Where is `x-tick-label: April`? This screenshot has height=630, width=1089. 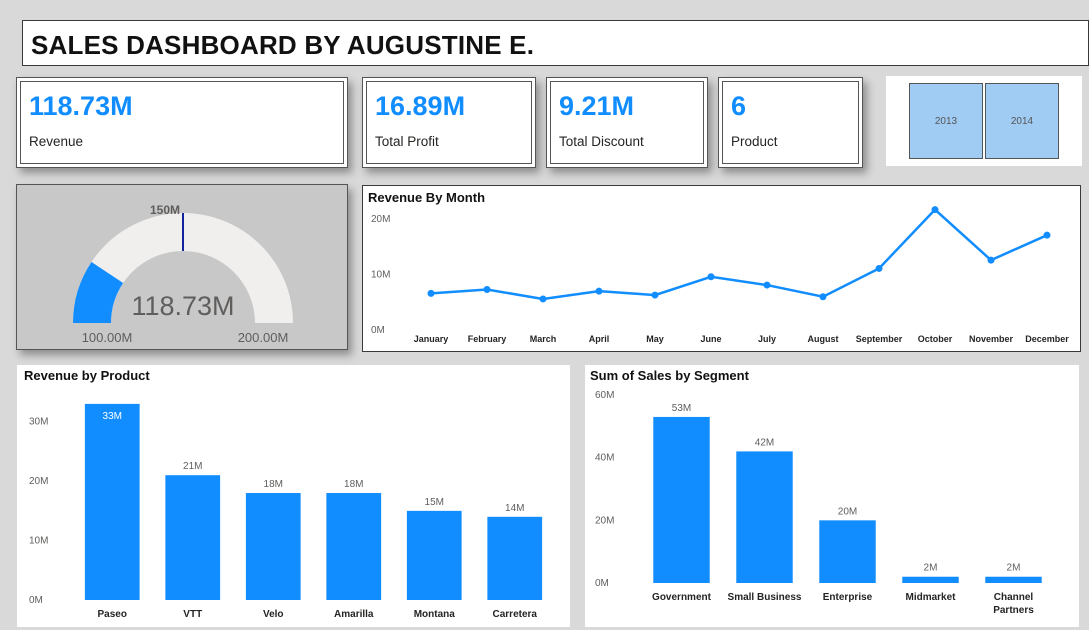
x-tick-label: April is located at coordinates (599, 339).